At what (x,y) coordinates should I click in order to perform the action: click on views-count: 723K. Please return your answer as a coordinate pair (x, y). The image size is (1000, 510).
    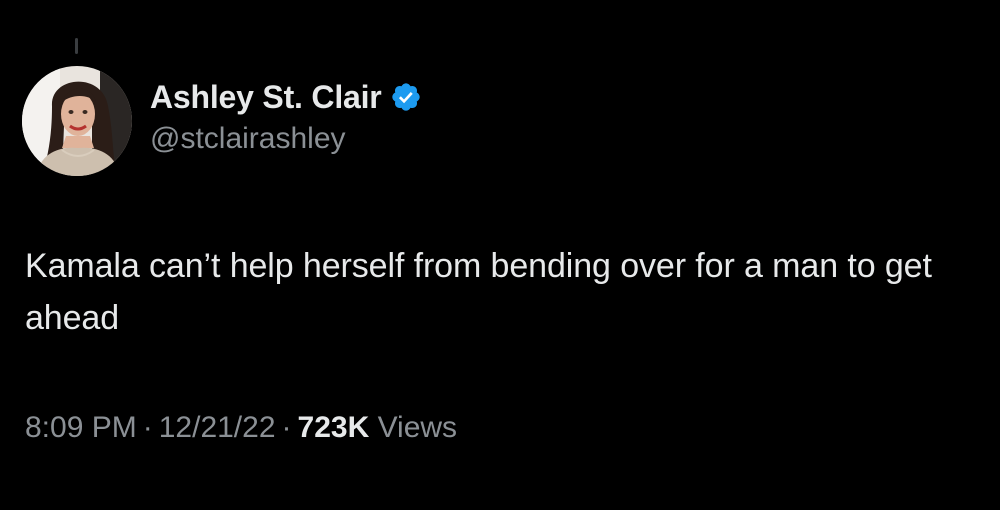
    Looking at the image, I should click on (334, 427).